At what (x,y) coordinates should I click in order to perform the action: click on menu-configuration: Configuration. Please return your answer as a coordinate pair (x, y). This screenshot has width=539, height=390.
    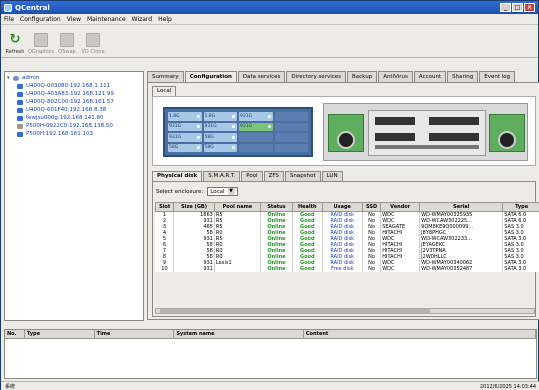
    Looking at the image, I should click on (40, 19).